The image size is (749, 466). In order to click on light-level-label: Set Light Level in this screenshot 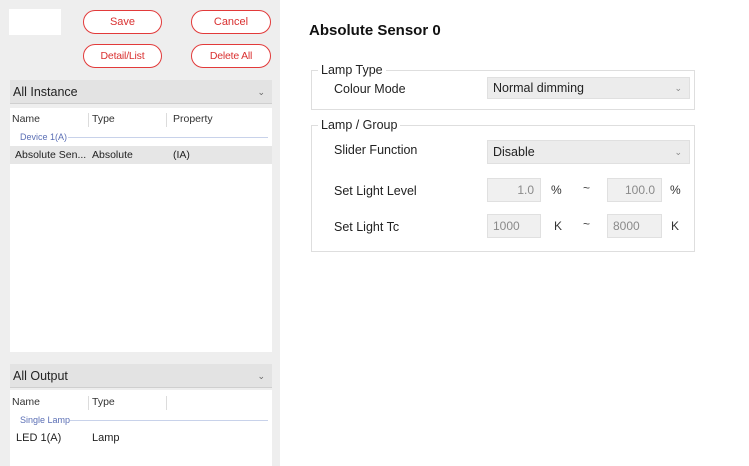, I will do `click(375, 191)`.